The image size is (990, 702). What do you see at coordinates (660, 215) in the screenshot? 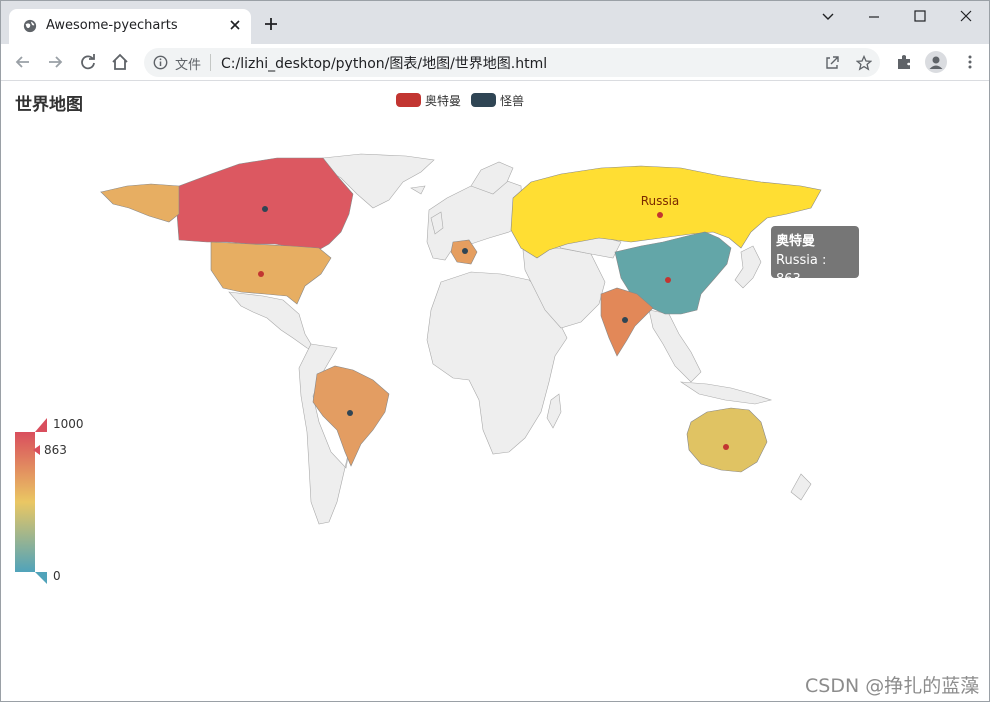
I see `marker-russia` at bounding box center [660, 215].